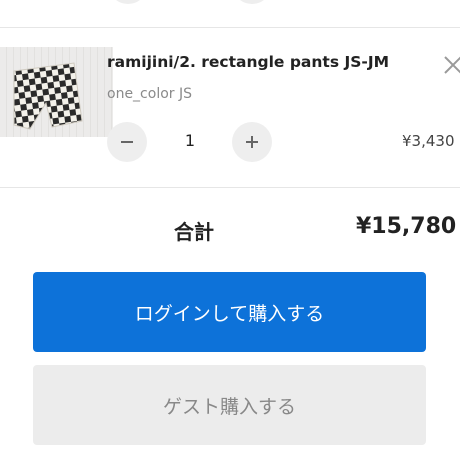 The image size is (460, 460). I want to click on decrease-quantity-button, so click(127, 142).